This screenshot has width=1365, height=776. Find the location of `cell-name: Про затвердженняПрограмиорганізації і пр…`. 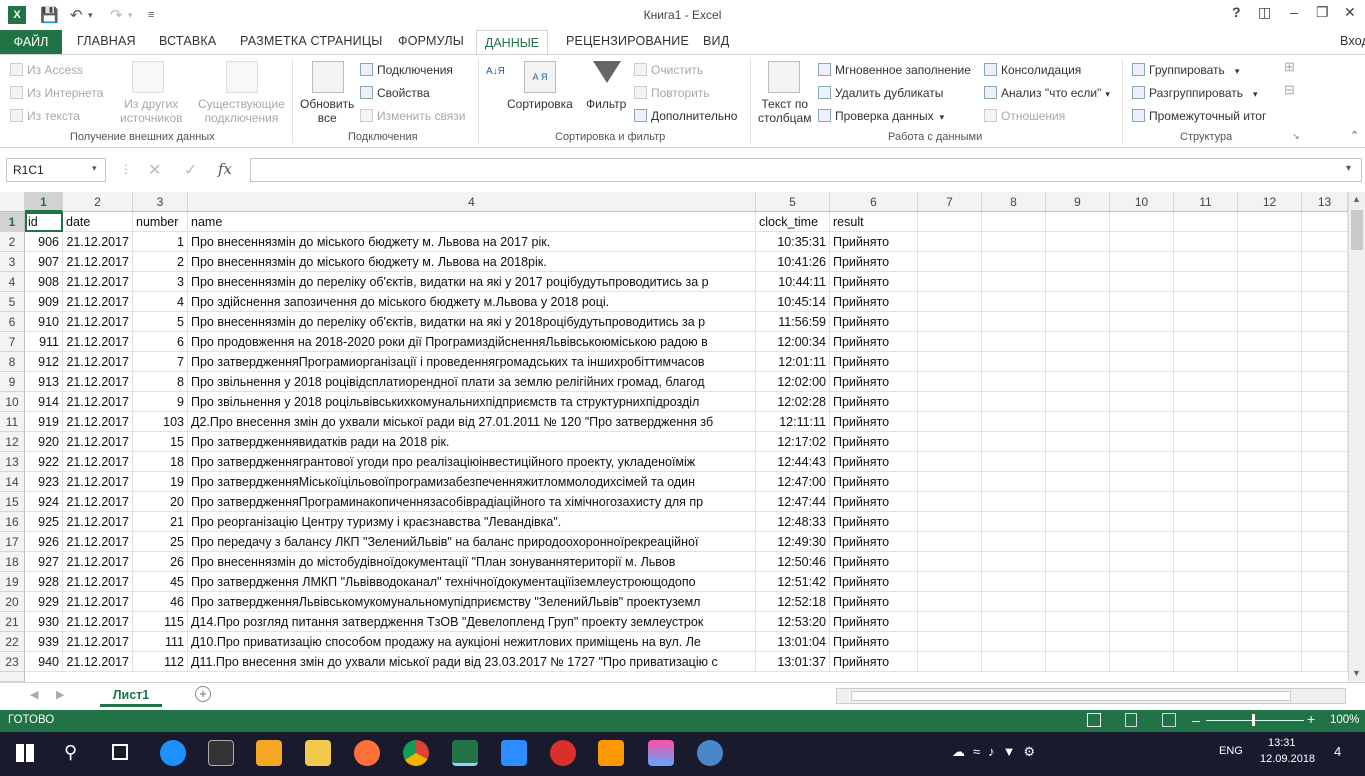

cell-name: Про затвердженняПрограмиорганізації і пр… is located at coordinates (472, 362).